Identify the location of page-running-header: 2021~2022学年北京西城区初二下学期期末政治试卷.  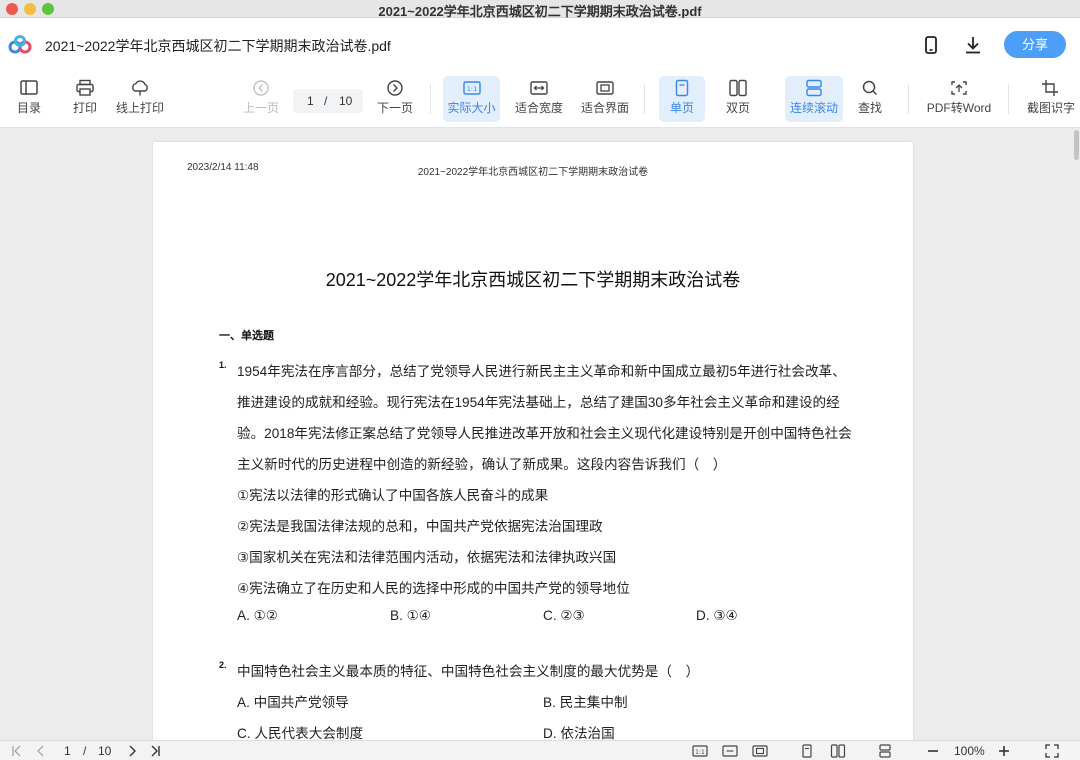
(533, 172).